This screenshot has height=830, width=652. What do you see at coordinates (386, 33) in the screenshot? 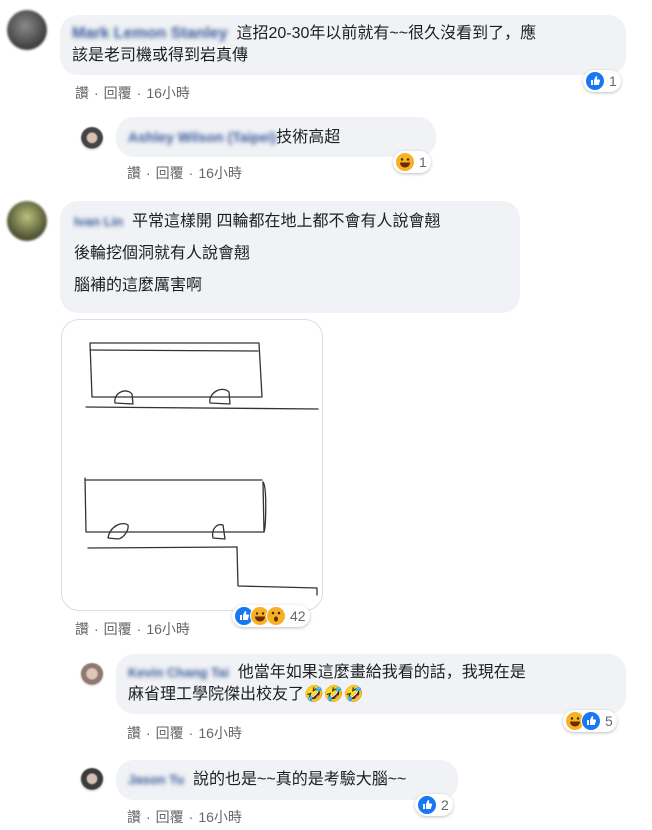
I see `comment-text: 這招20-30年以前就有~~很久沒看到了，應` at bounding box center [386, 33].